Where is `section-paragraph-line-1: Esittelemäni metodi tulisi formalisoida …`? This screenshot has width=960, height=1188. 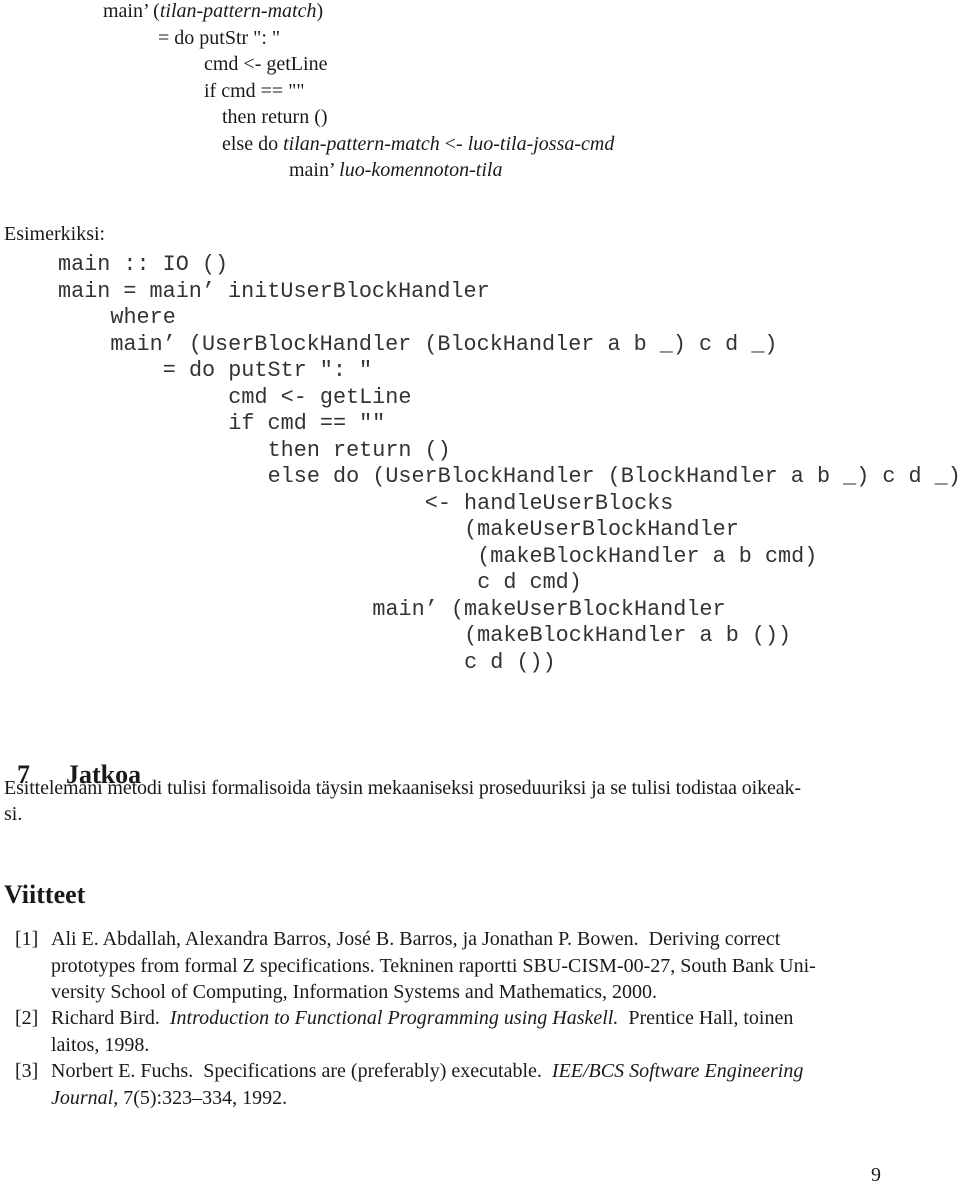
section-paragraph-line-1: Esittelemäni metodi tulisi formalisoida … is located at coordinates (402, 788).